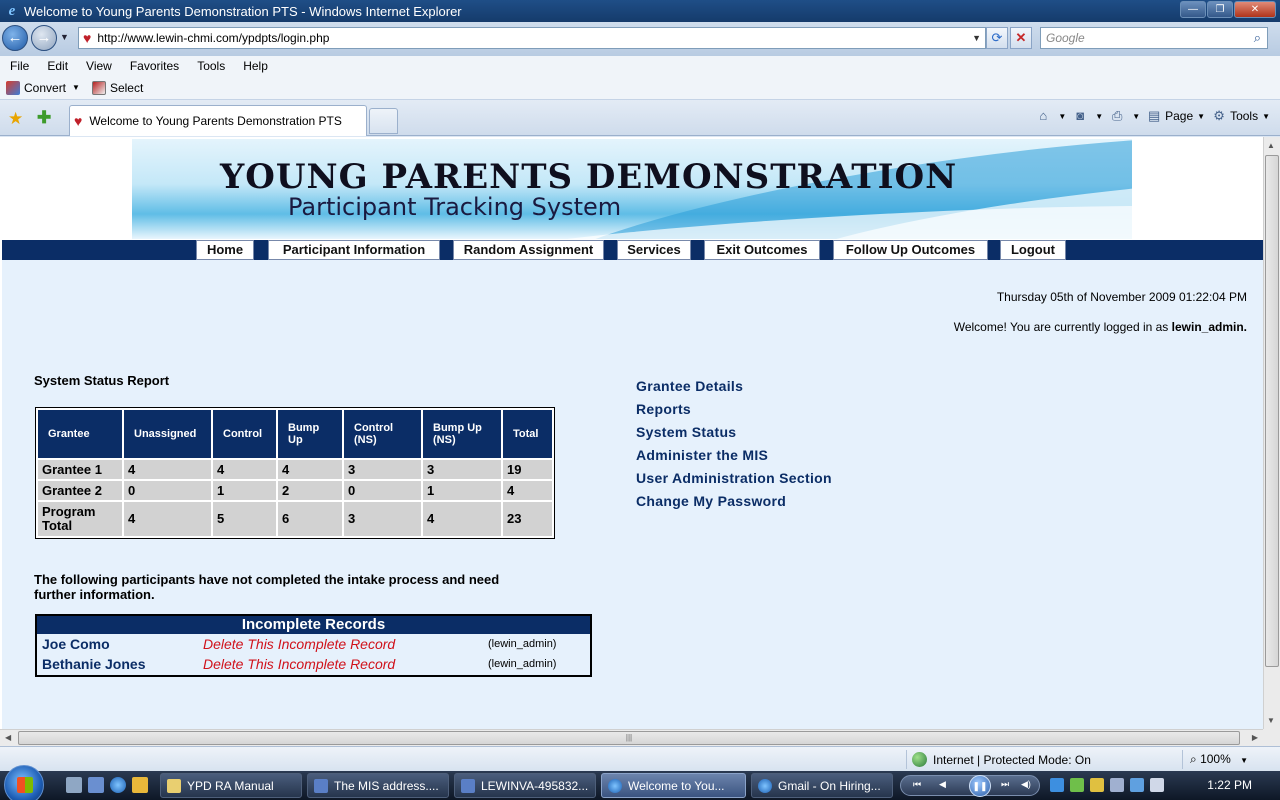 The width and height of the screenshot is (1280, 800). What do you see at coordinates (12, 11) in the screenshot?
I see `ie-logo-icon: e` at bounding box center [12, 11].